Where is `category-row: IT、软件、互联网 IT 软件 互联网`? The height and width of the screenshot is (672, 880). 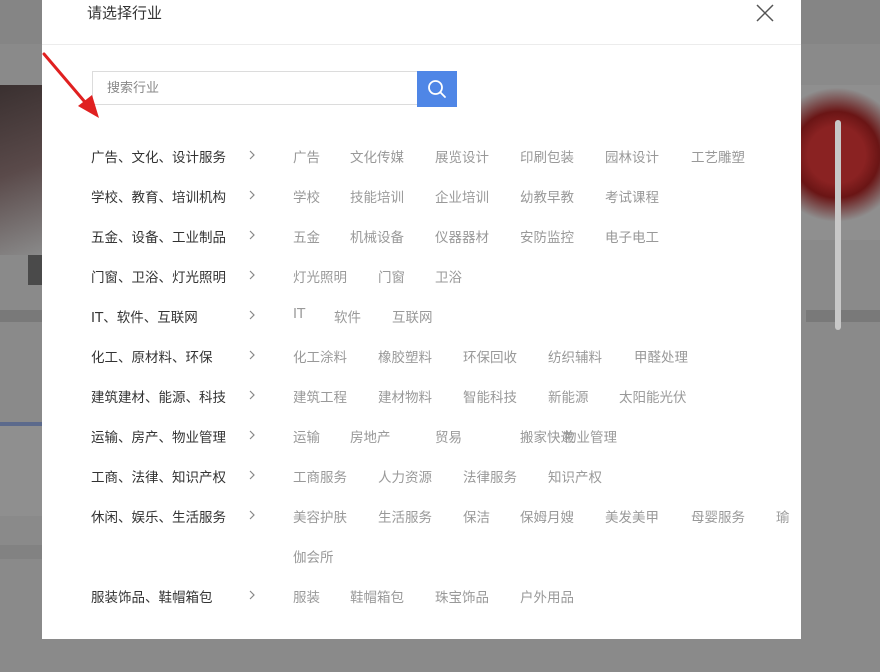
category-row: IT、软件、互联网 IT 软件 互联网 is located at coordinates (421, 326).